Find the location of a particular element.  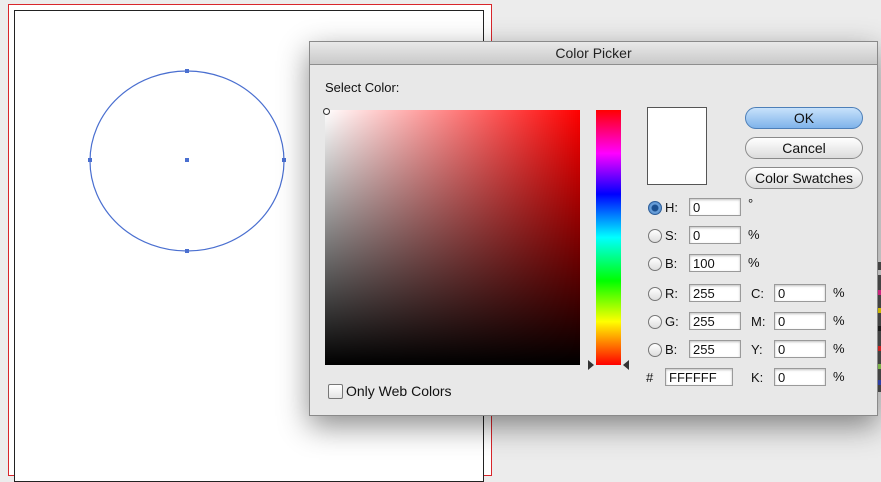

ok-button: OK is located at coordinates (804, 118).